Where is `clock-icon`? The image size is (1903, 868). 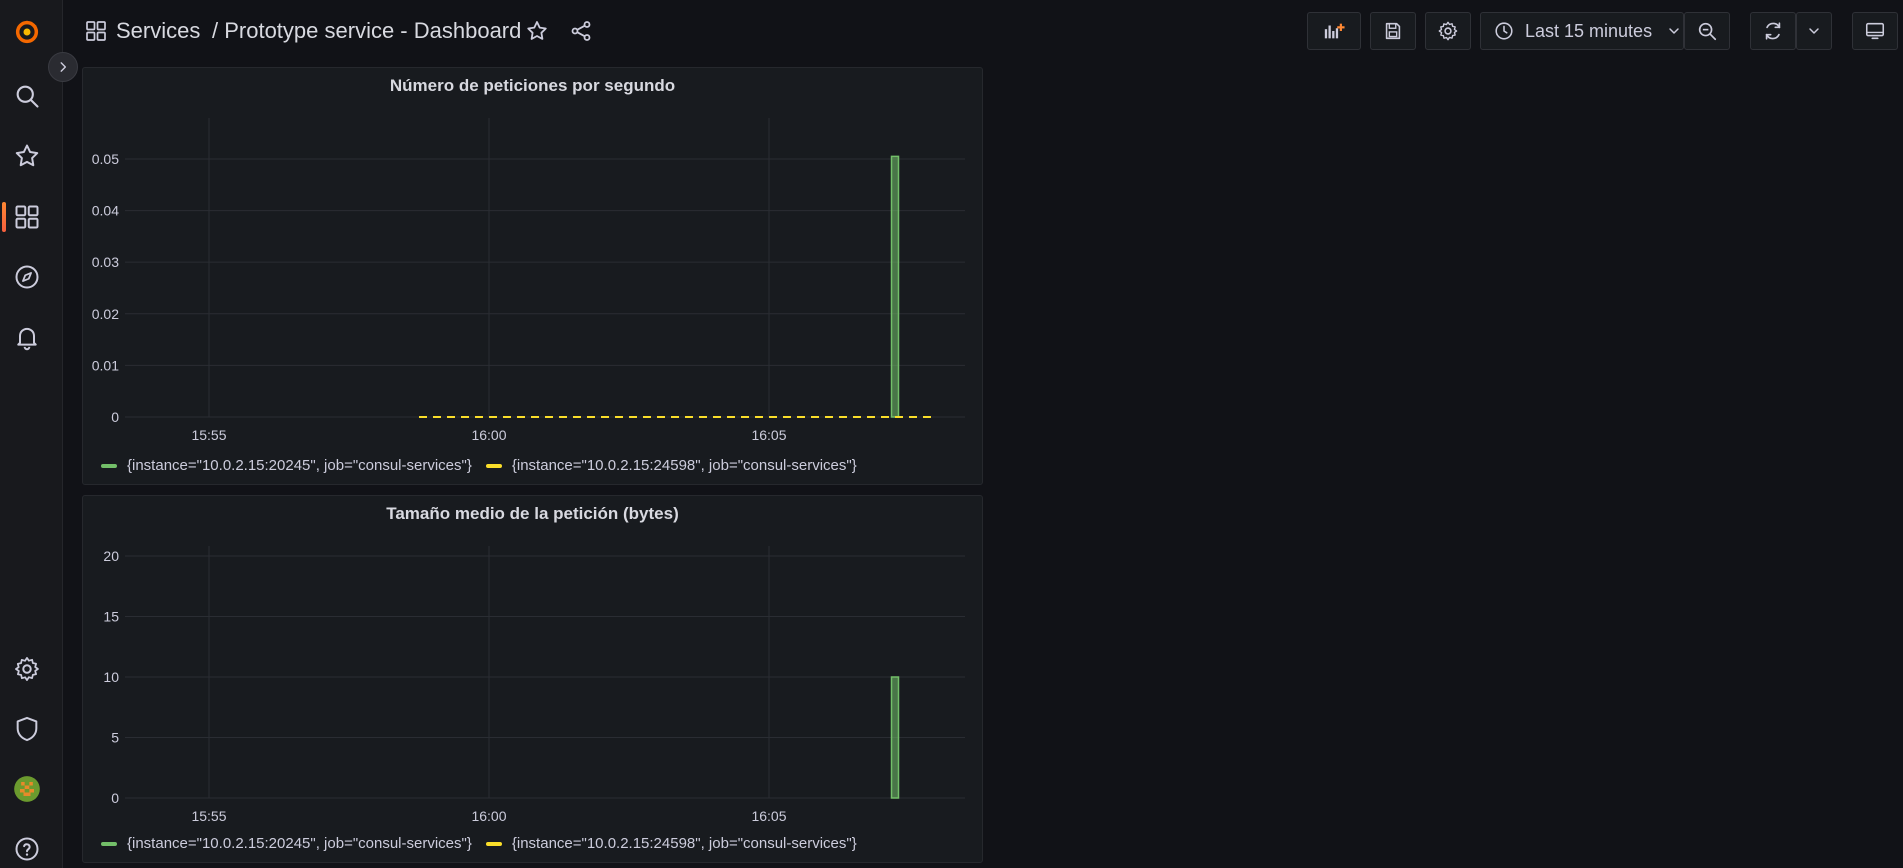 clock-icon is located at coordinates (1504, 31).